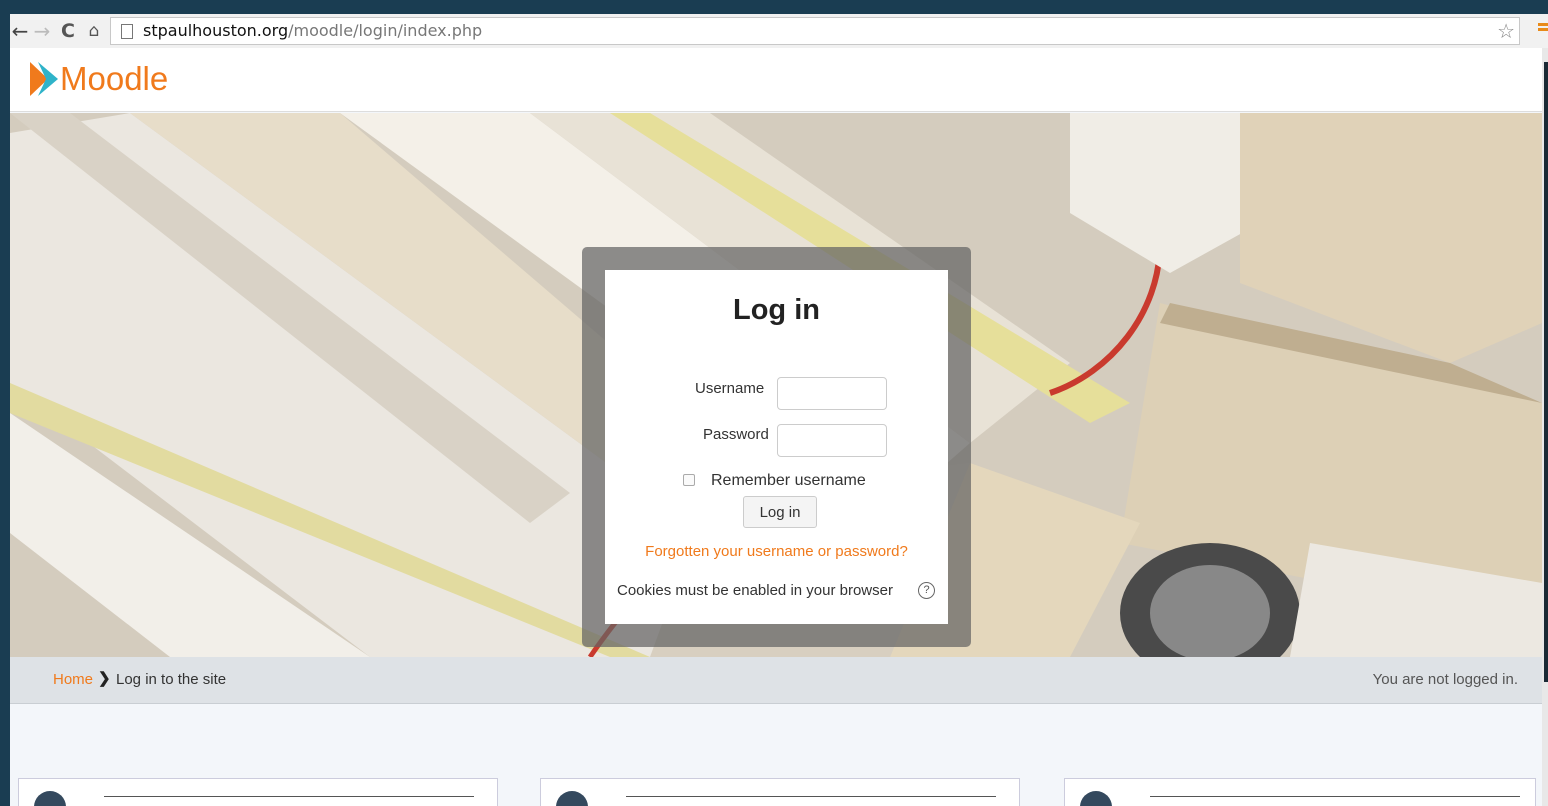 This screenshot has height=806, width=1548. I want to click on login-title: Log in, so click(776, 310).